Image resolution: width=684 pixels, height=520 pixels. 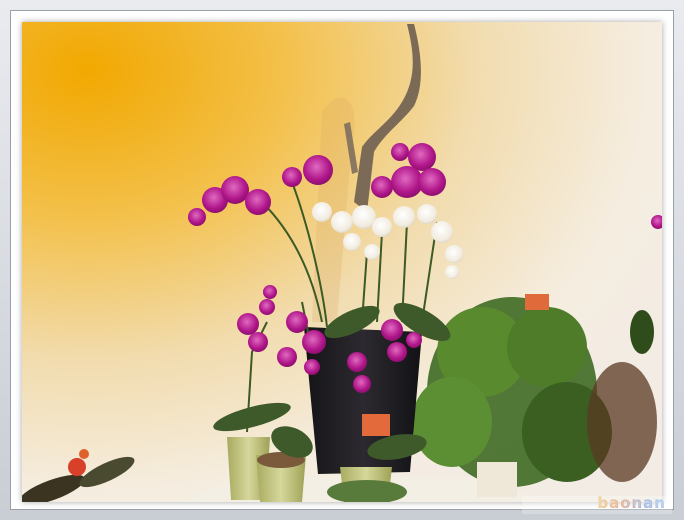 I want to click on price-tag-right, so click(x=537, y=302).